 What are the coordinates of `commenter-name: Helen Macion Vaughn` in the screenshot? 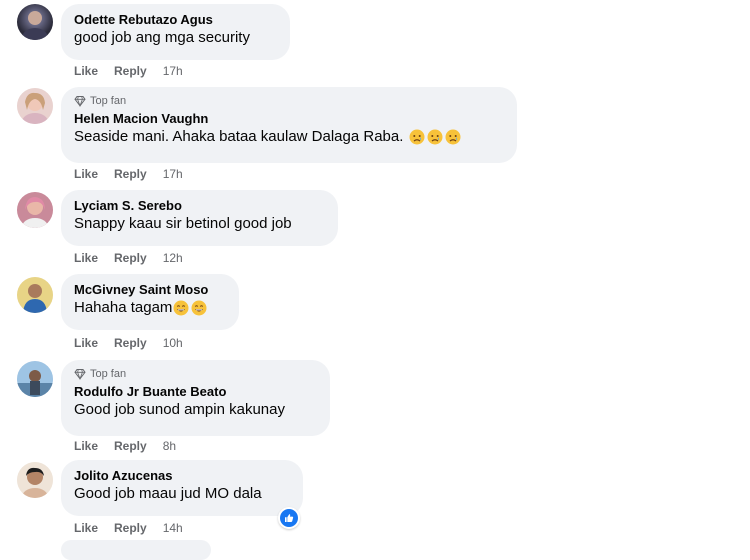 It's located at (289, 118).